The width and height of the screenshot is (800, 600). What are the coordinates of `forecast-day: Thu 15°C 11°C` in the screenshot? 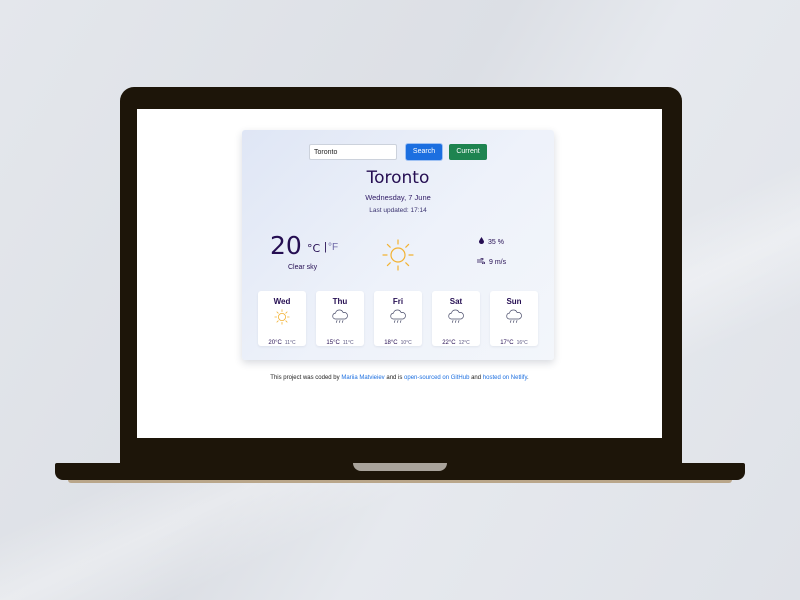 It's located at (340, 318).